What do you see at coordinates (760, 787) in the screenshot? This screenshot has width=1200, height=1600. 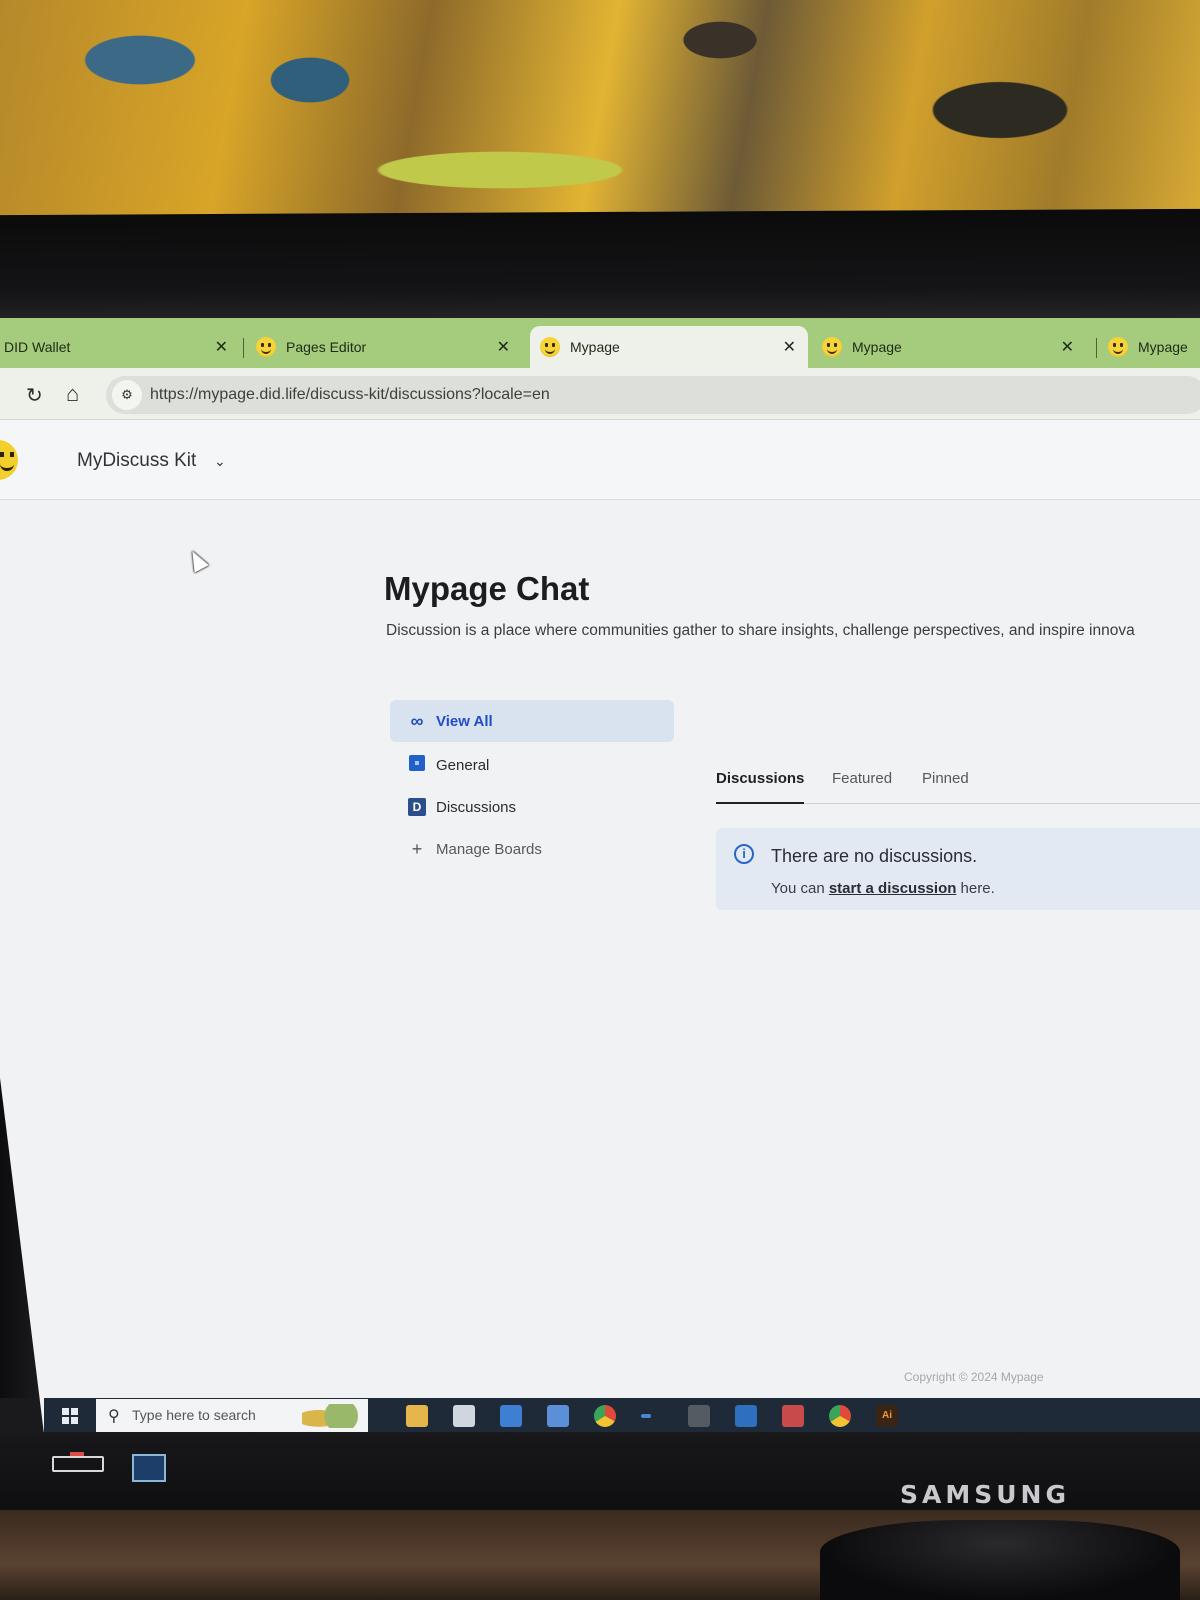 I see `tab-discussions: Discussions` at bounding box center [760, 787].